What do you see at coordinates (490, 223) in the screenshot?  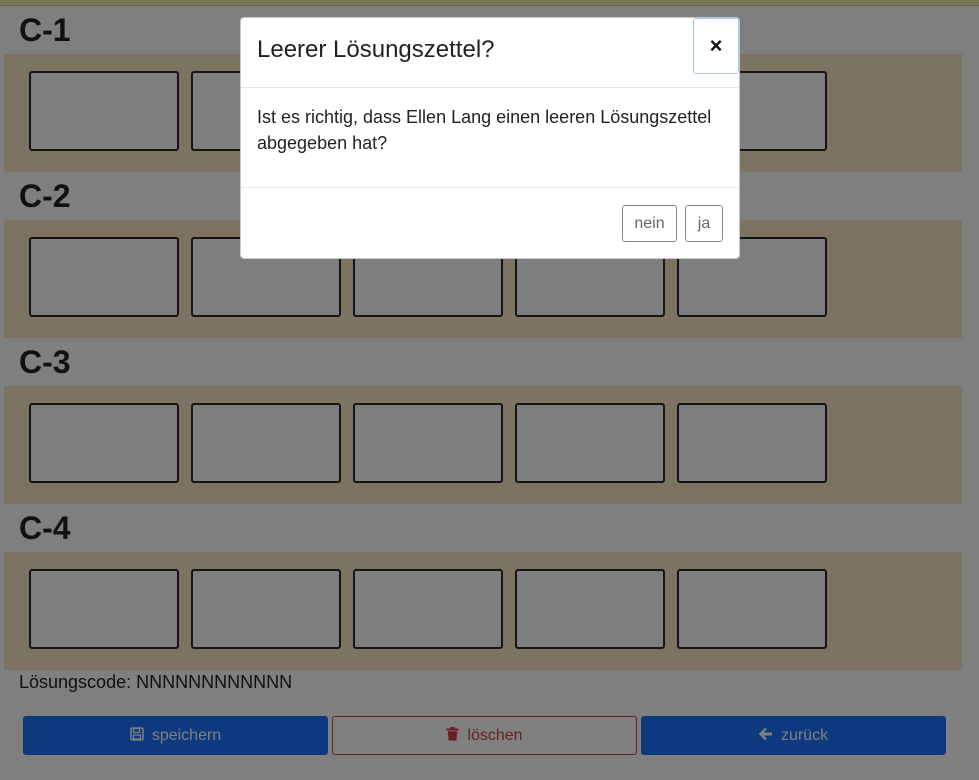 I see `dialog-footer: nein ja` at bounding box center [490, 223].